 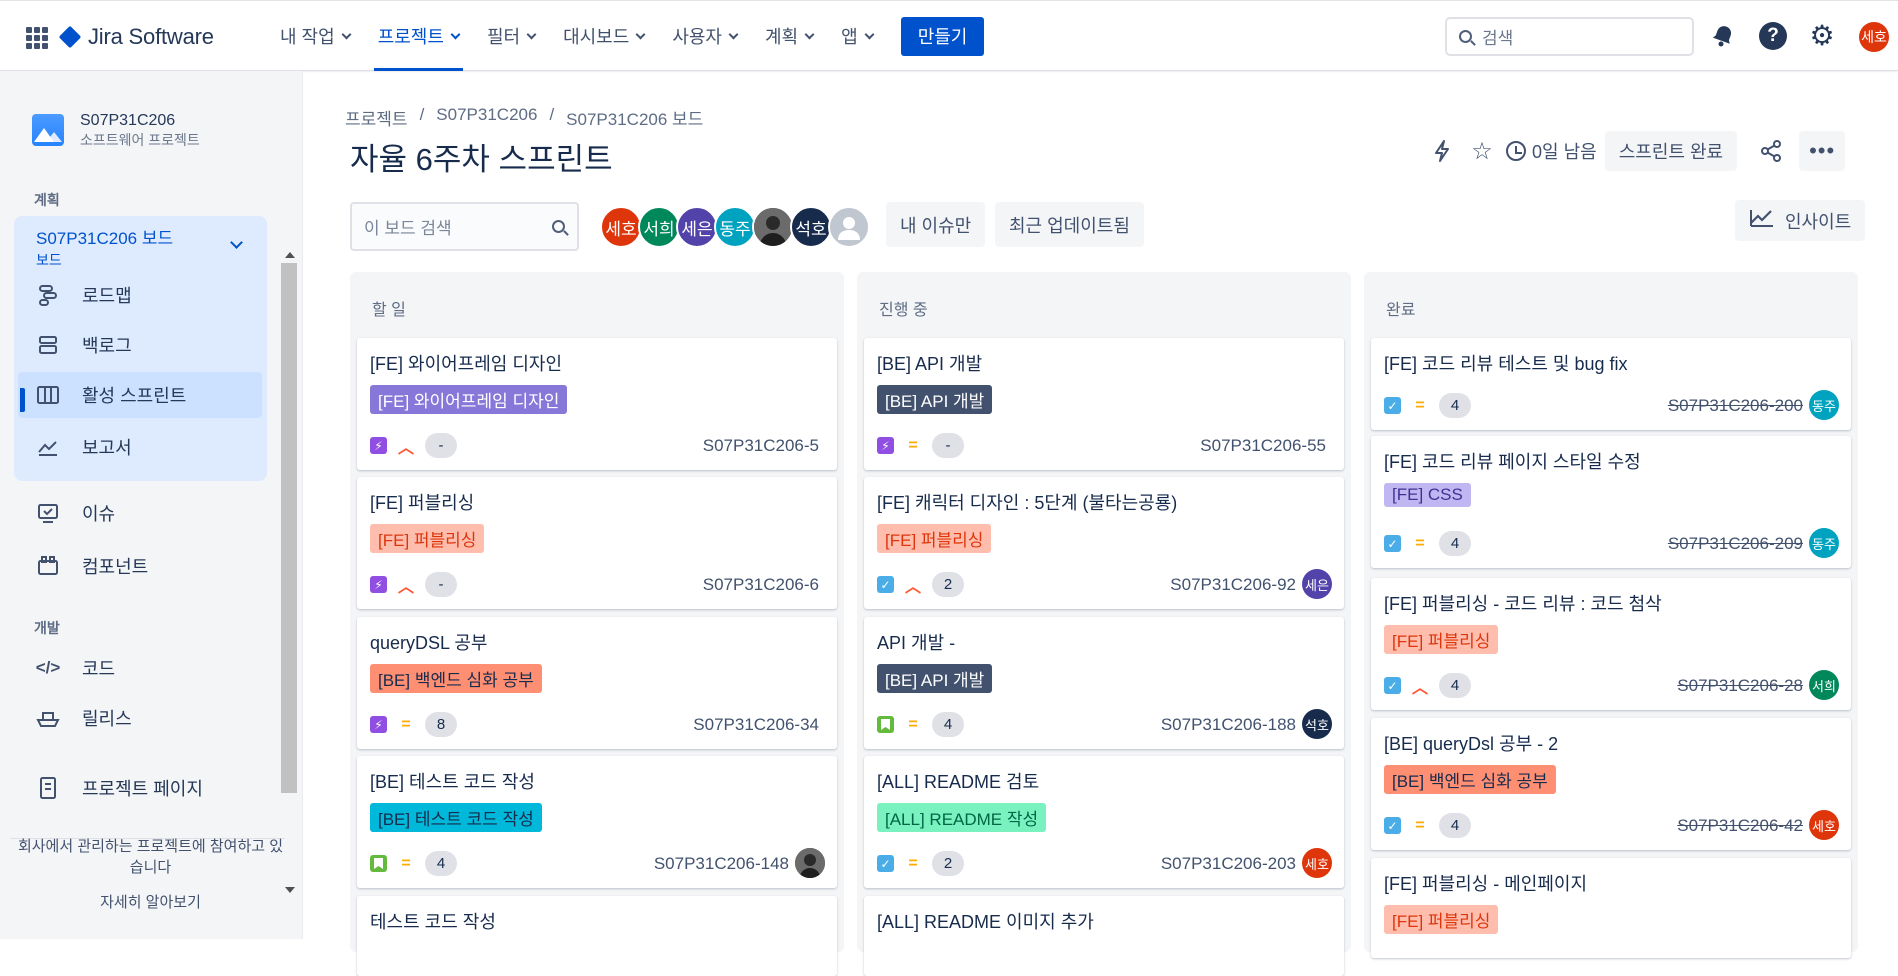 I want to click on issue-card: 테스트 코드 작성, so click(x=597, y=936).